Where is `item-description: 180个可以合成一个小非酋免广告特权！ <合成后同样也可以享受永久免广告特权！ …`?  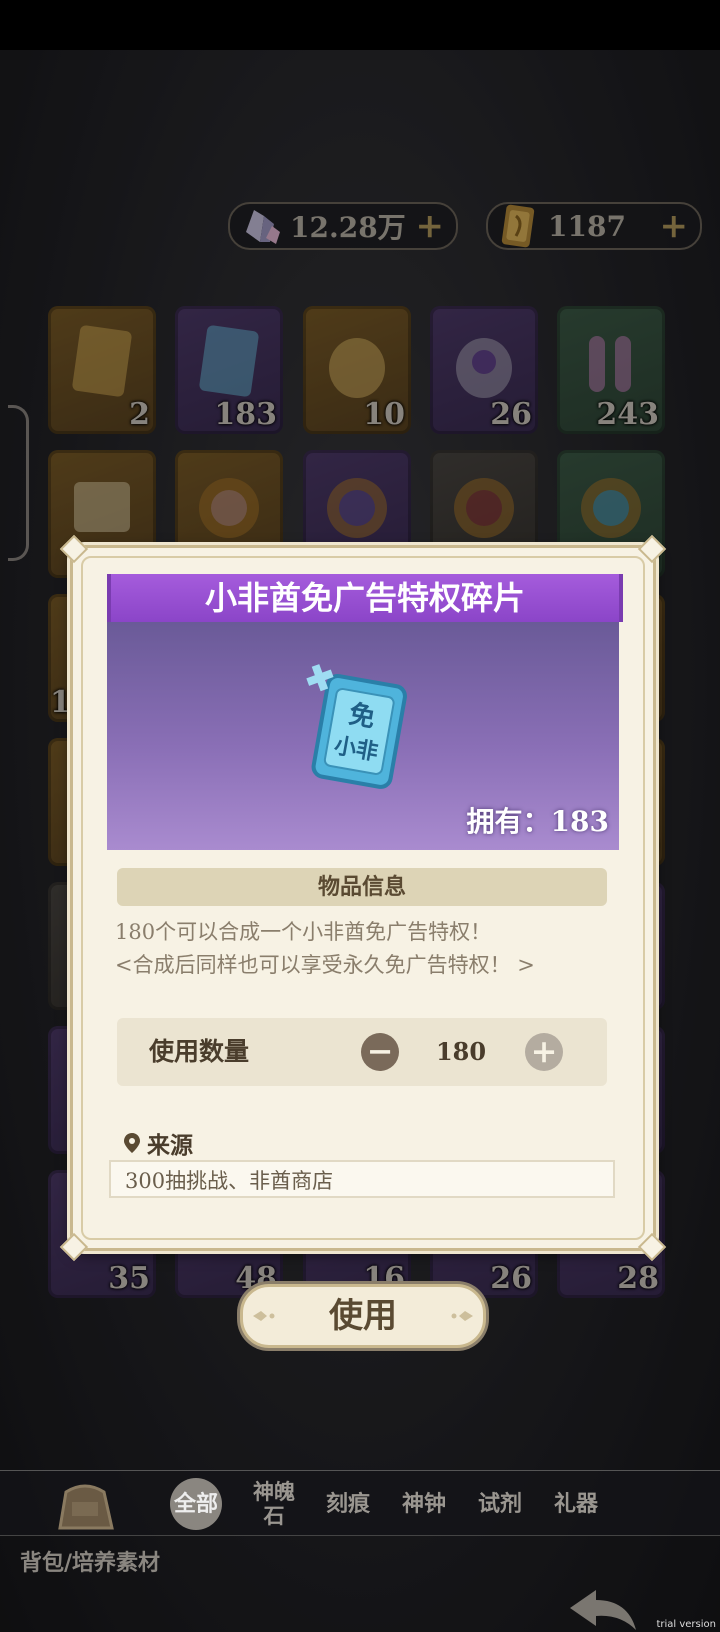
item-description: 180个可以合成一个小非酋免广告特权！ <合成后同样也可以享受永久免广告特权！ … is located at coordinates (325, 948).